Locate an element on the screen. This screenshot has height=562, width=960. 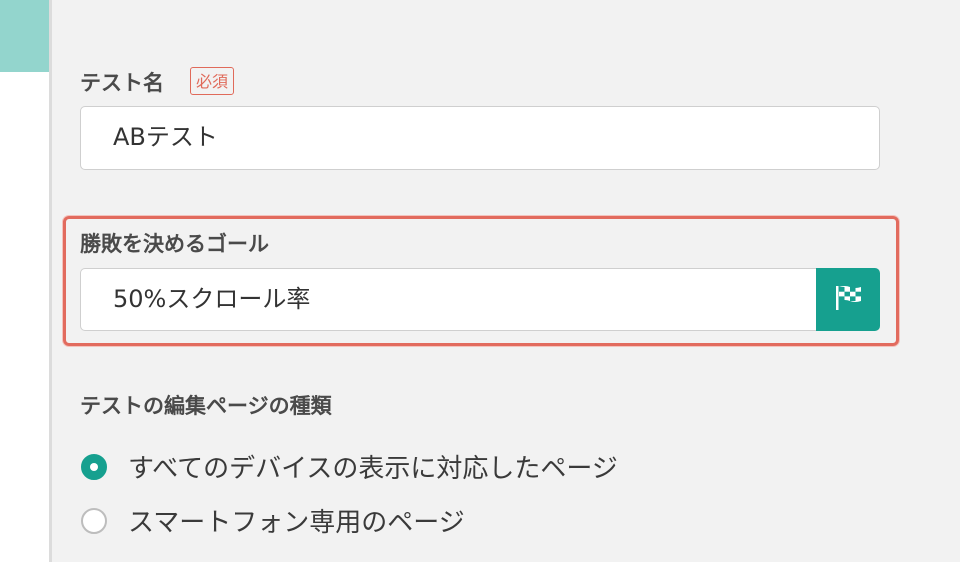
page-type-radio-smartphone is located at coordinates (94, 521).